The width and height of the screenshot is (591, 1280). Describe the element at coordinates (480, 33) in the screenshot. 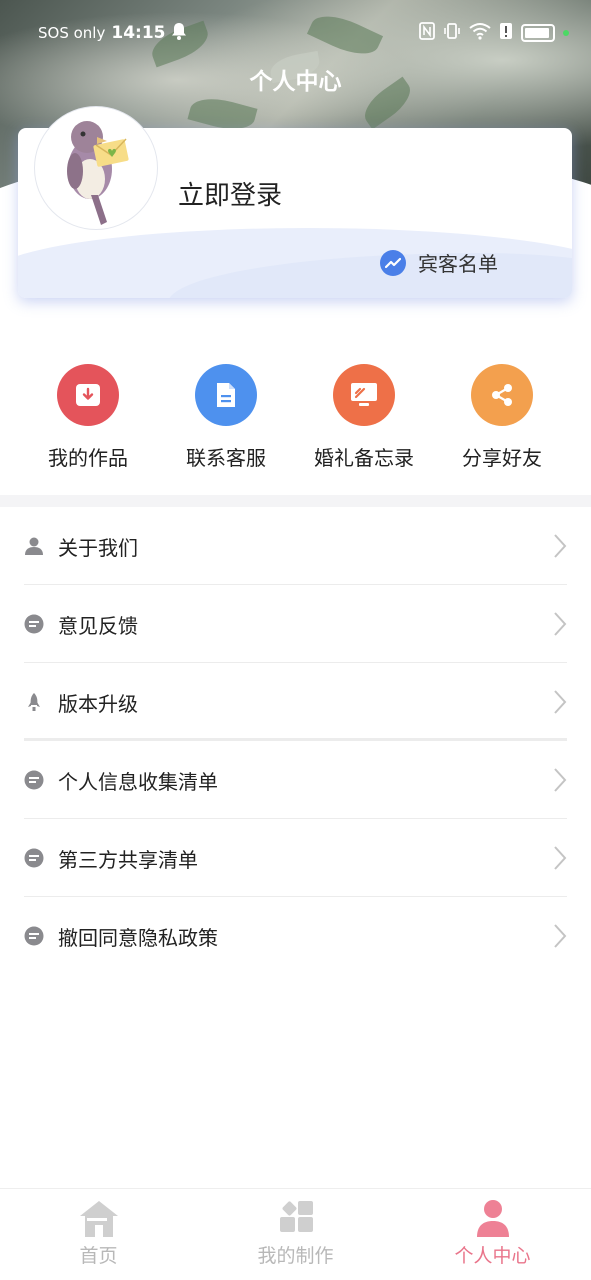

I see `wifi-icon` at that location.